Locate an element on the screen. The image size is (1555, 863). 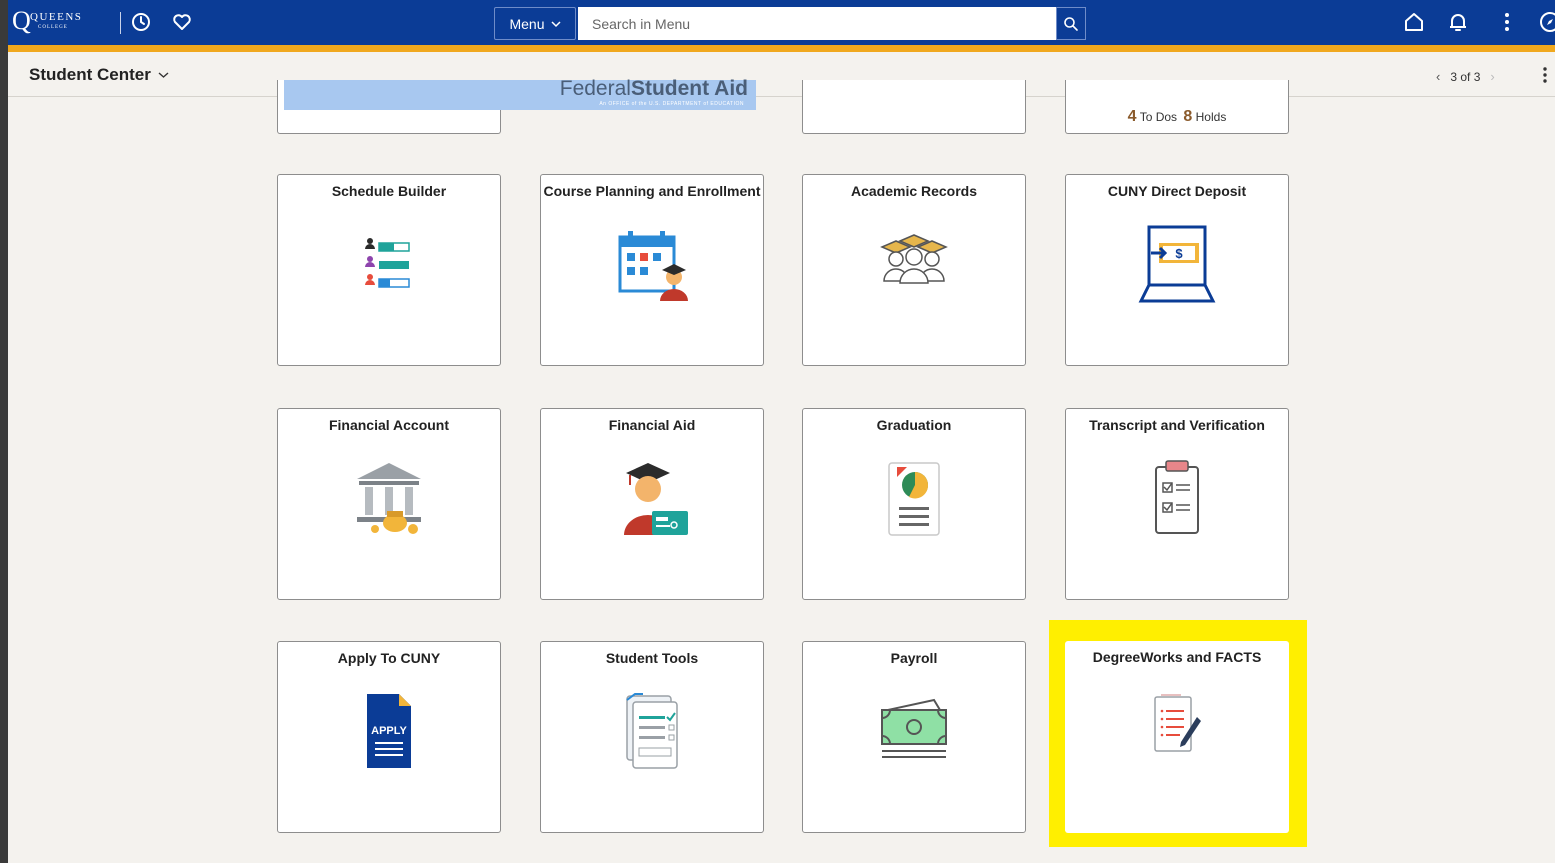
tile-degreeworks-facts: DegreeWorks and FACTS is located at coordinates (1177, 737).